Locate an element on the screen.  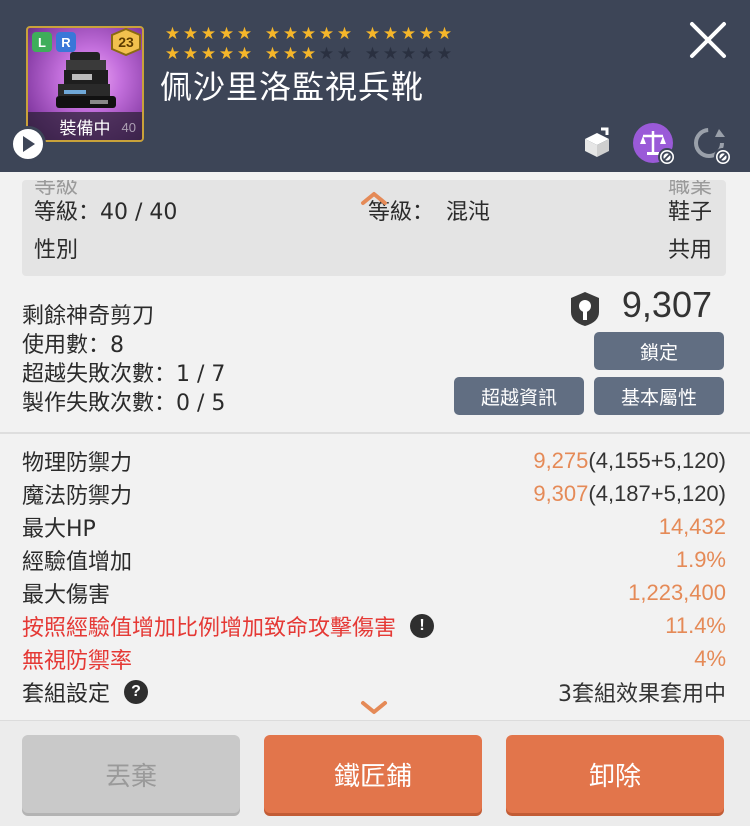
play-button is located at coordinates (28, 144).